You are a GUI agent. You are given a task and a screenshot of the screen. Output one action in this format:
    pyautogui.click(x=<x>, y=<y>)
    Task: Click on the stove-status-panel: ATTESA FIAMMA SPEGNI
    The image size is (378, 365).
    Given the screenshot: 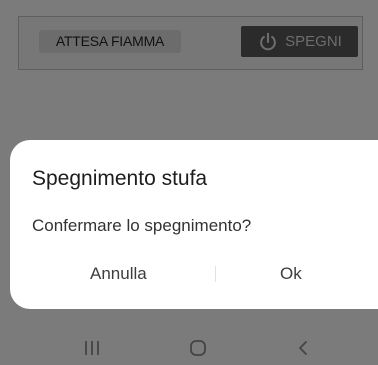 What is the action you would take?
    pyautogui.click(x=190, y=43)
    